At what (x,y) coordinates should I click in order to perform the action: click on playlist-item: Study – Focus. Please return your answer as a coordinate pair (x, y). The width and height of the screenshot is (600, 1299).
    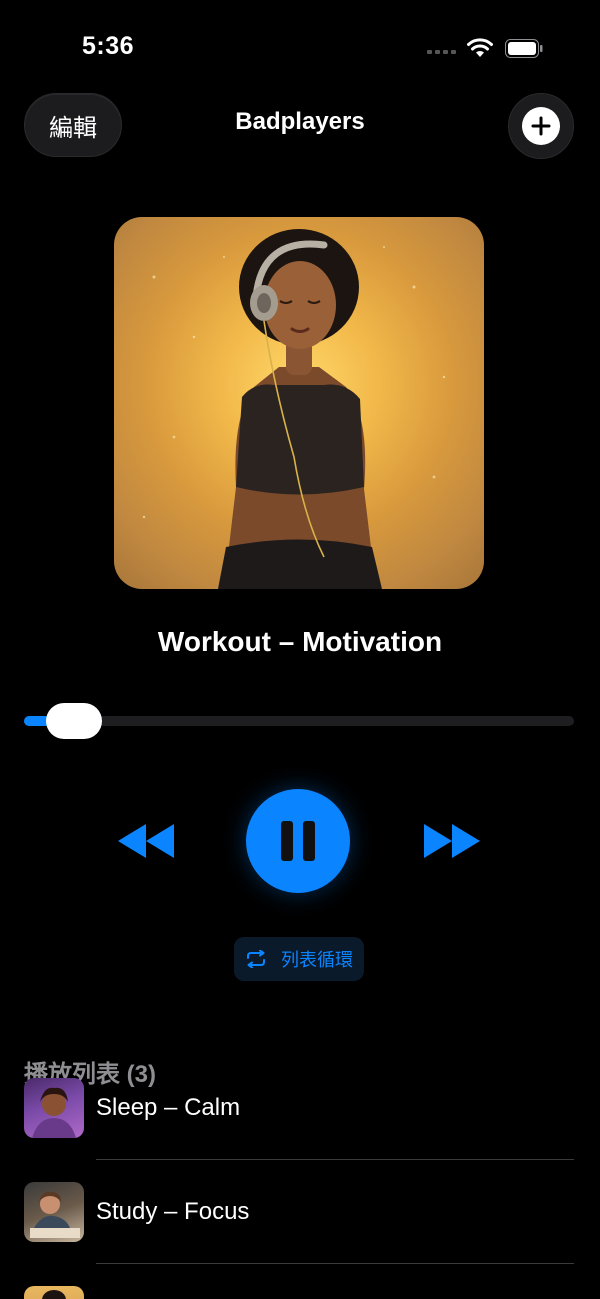
    Looking at the image, I should click on (299, 1212).